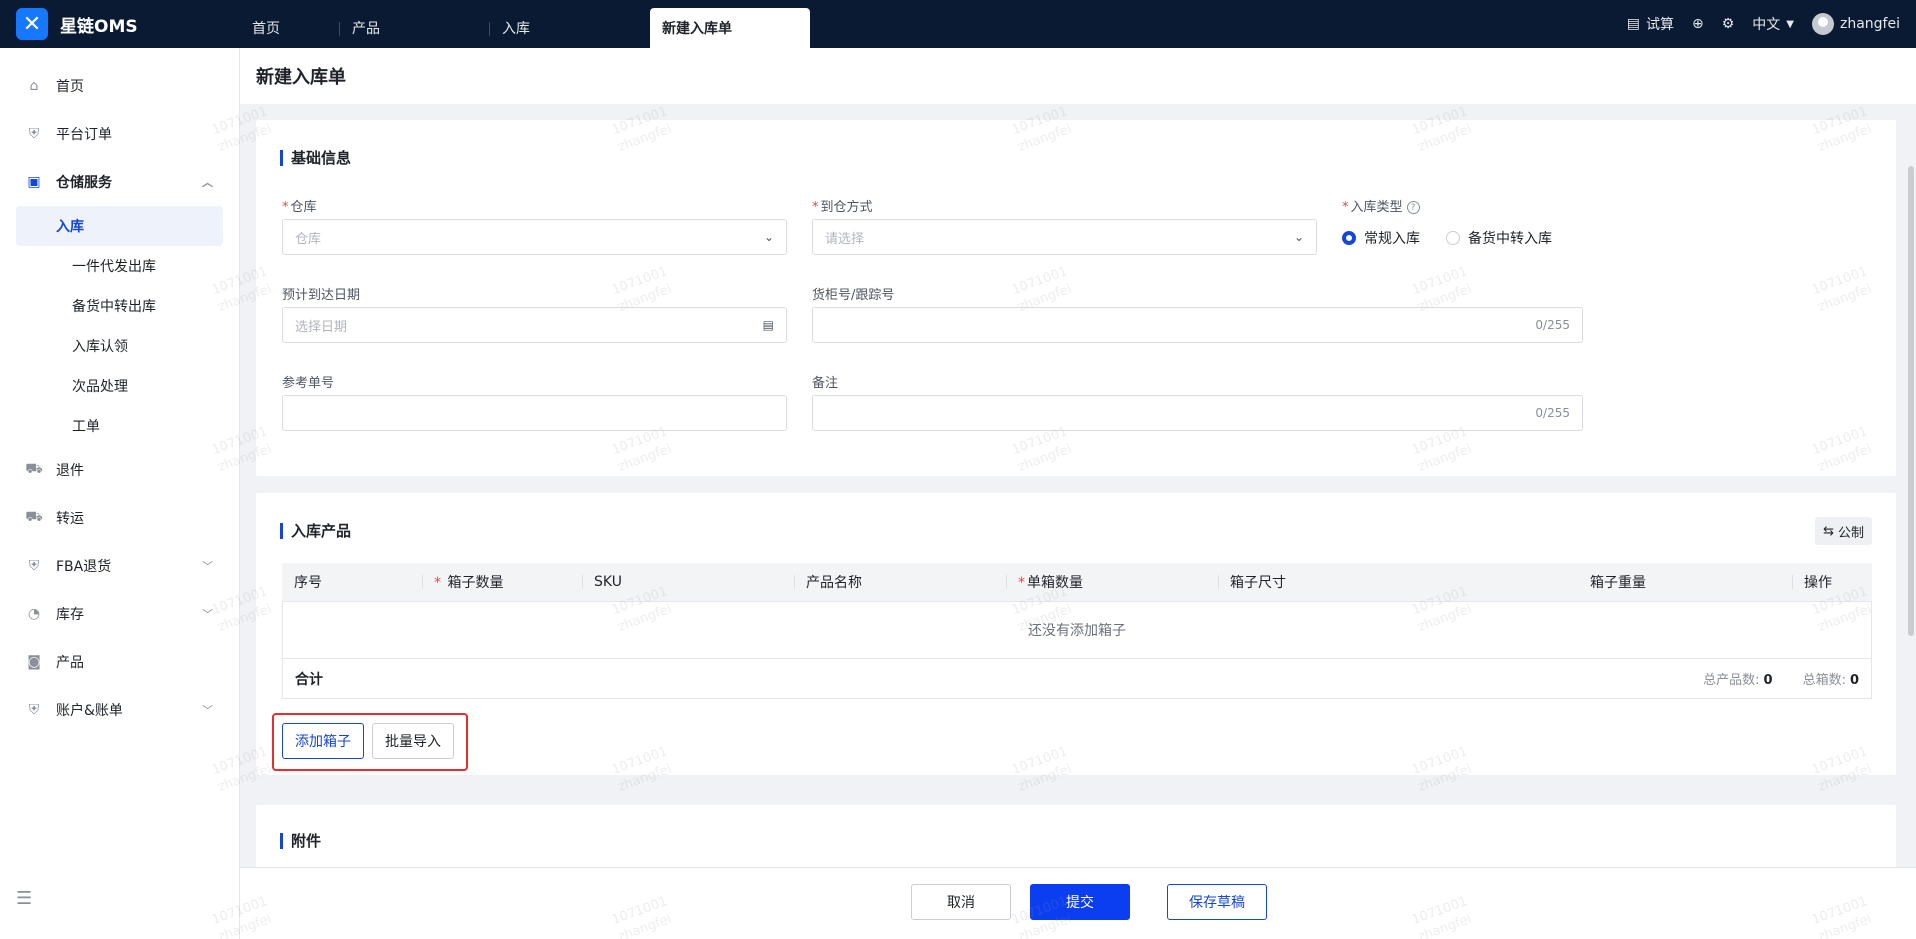 The image size is (1916, 939). What do you see at coordinates (32, 24) in the screenshot?
I see `logo-icon: ✕` at bounding box center [32, 24].